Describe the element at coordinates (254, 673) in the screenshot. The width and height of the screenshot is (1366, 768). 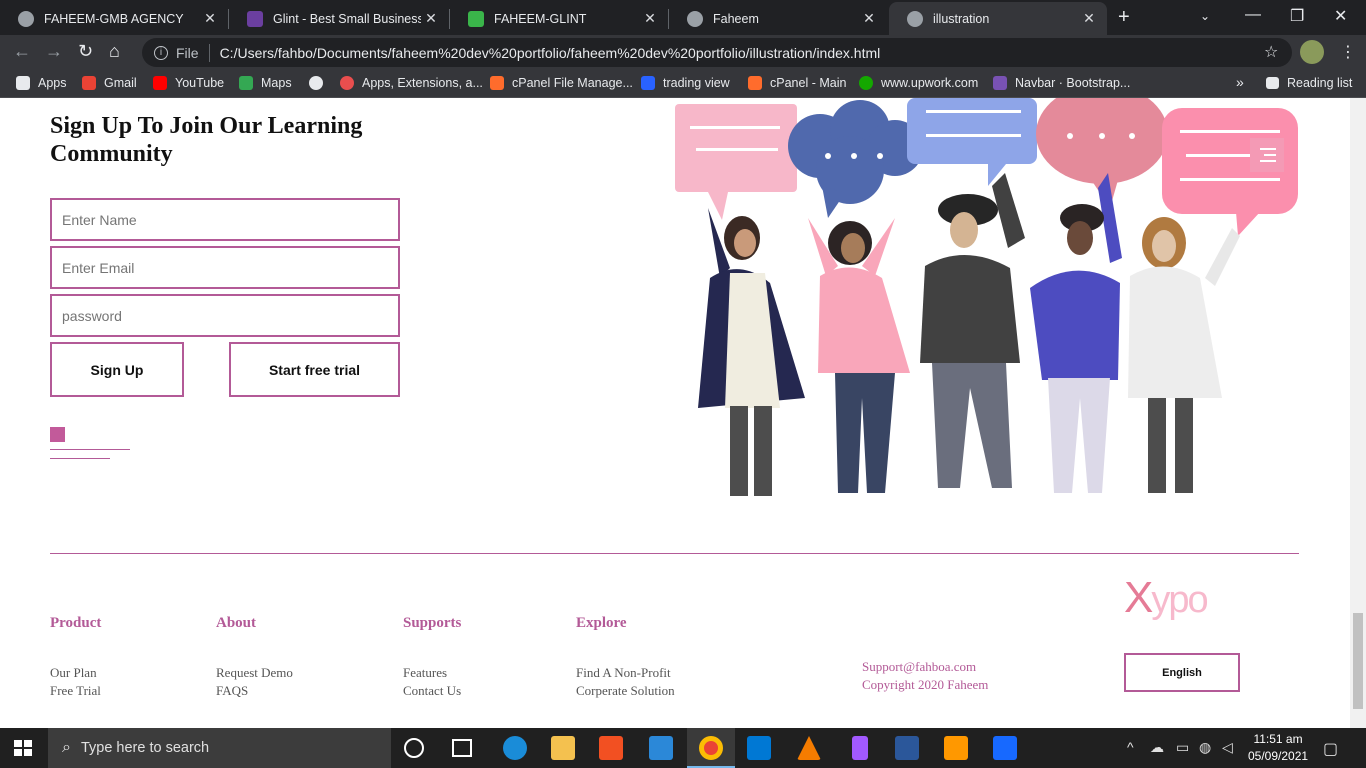
I see `footer-link-request-demo: Request Demo` at that location.